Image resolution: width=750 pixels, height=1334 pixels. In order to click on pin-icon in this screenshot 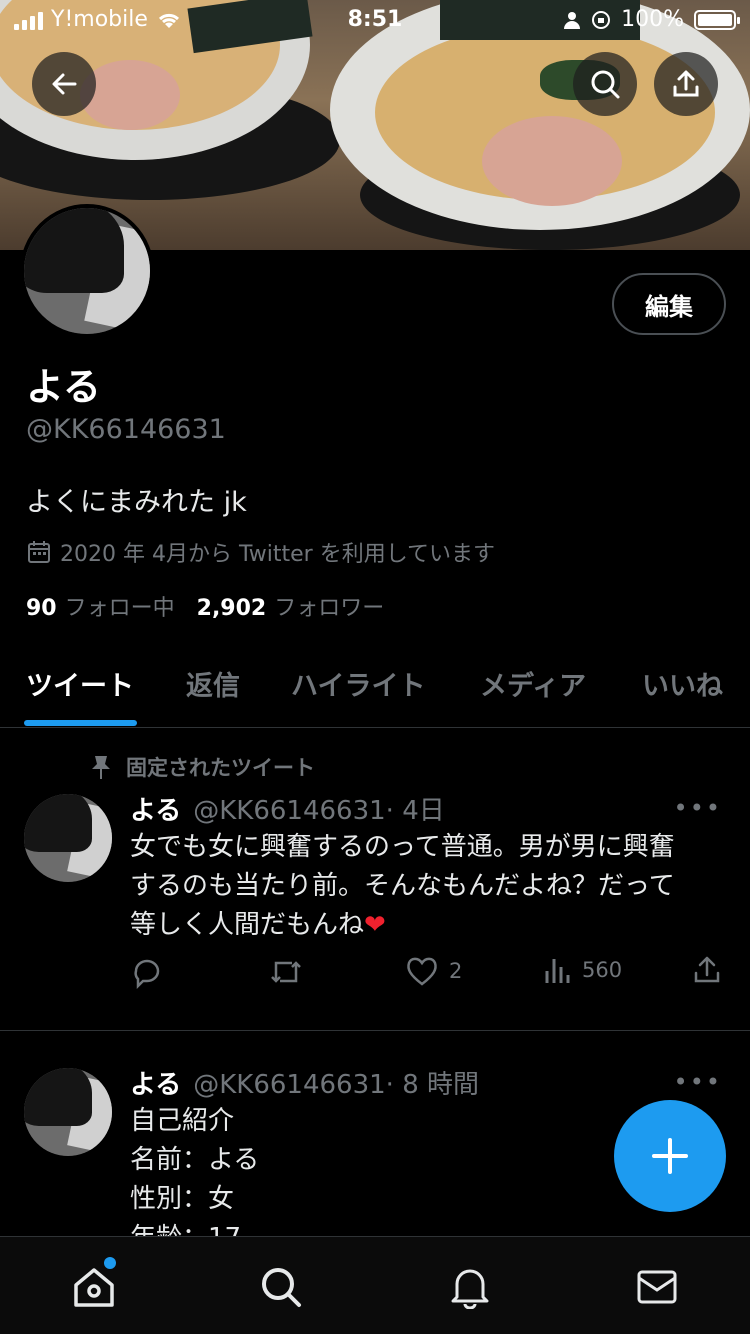, I will do `click(101, 767)`.